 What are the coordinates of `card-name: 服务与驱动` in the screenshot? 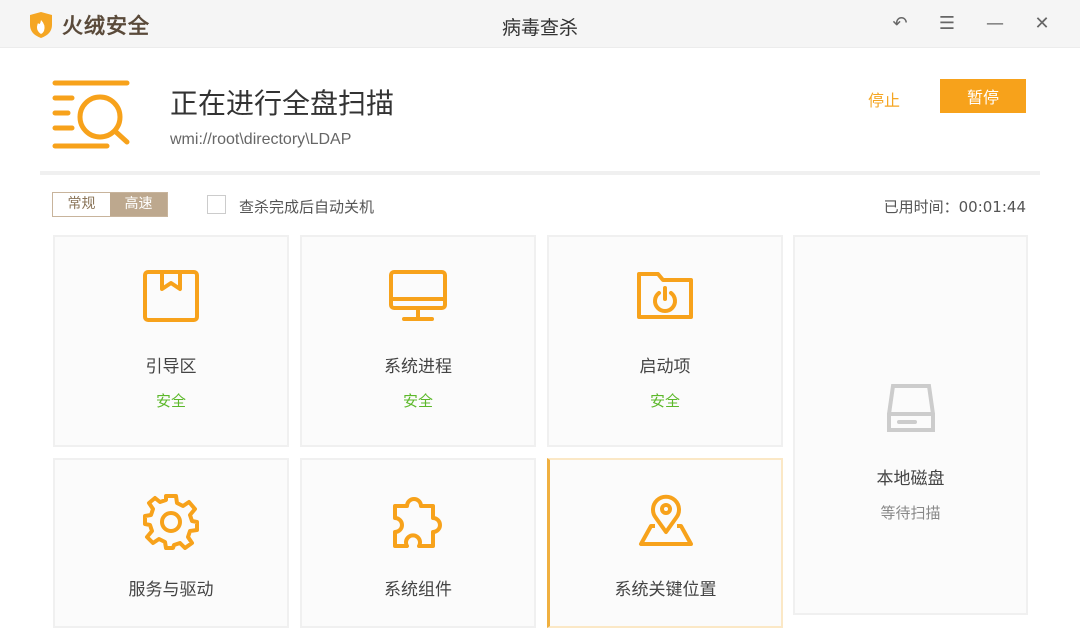 It's located at (171, 590).